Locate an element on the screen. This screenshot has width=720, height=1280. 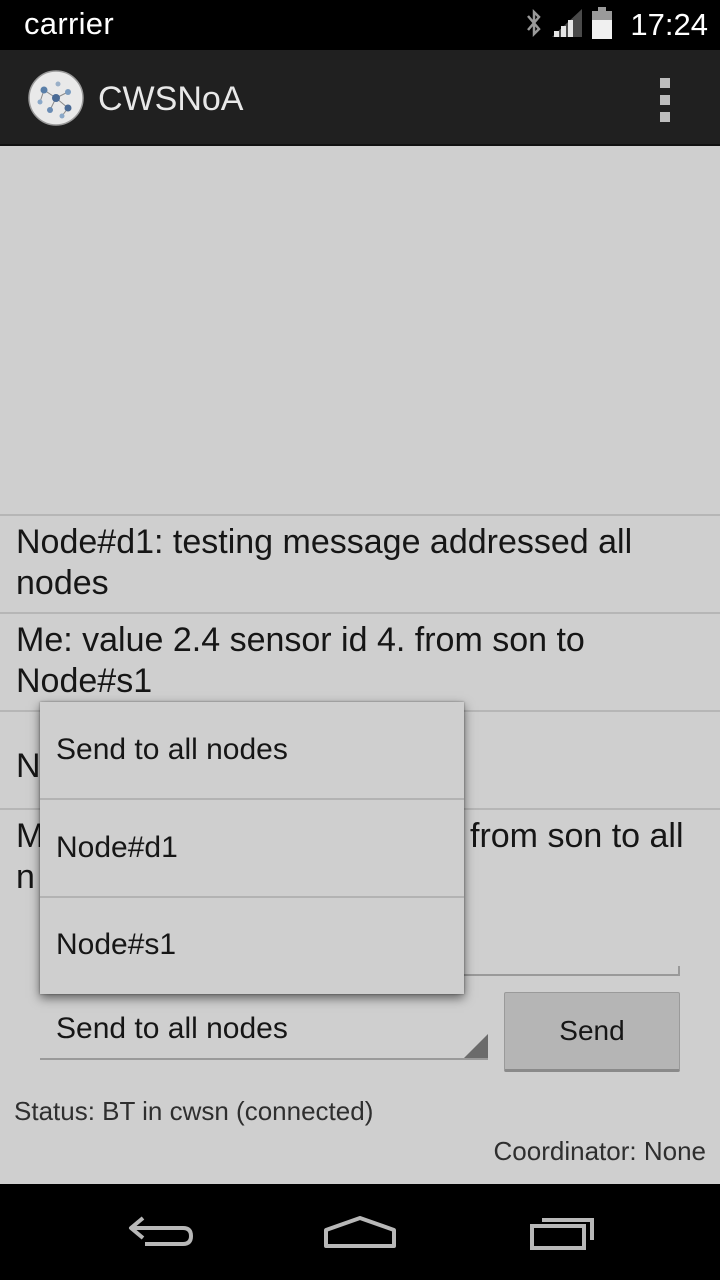
message-text: N is located at coordinates (28, 766).